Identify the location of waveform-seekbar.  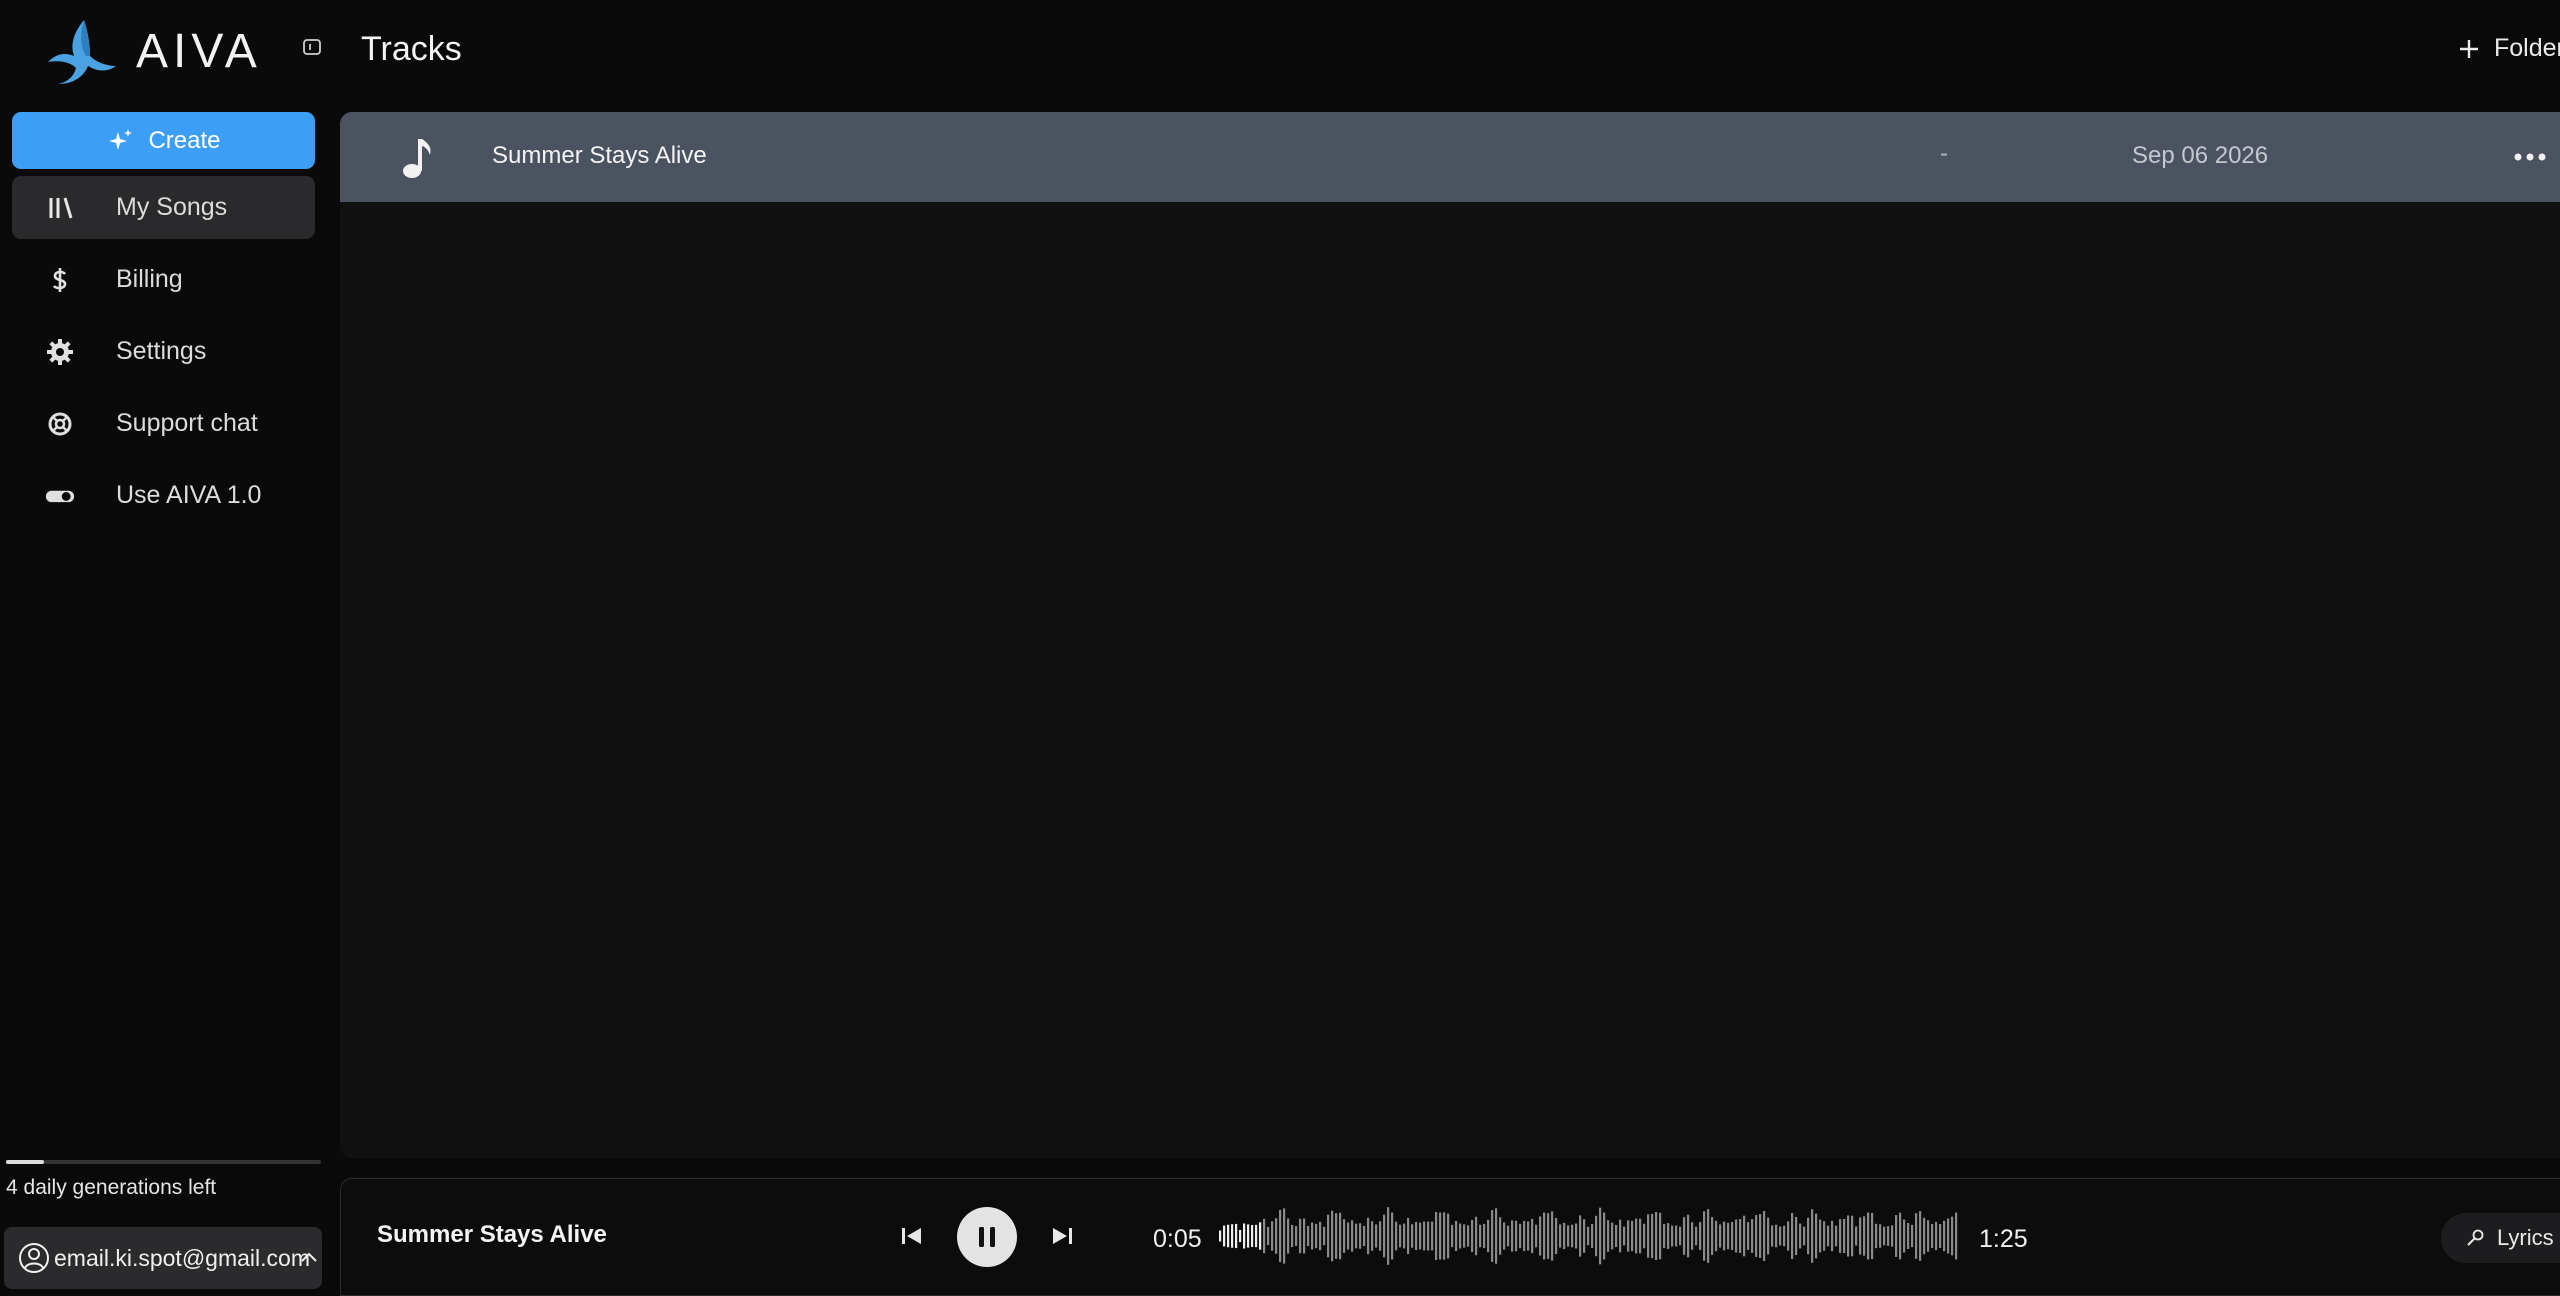
(1589, 1236).